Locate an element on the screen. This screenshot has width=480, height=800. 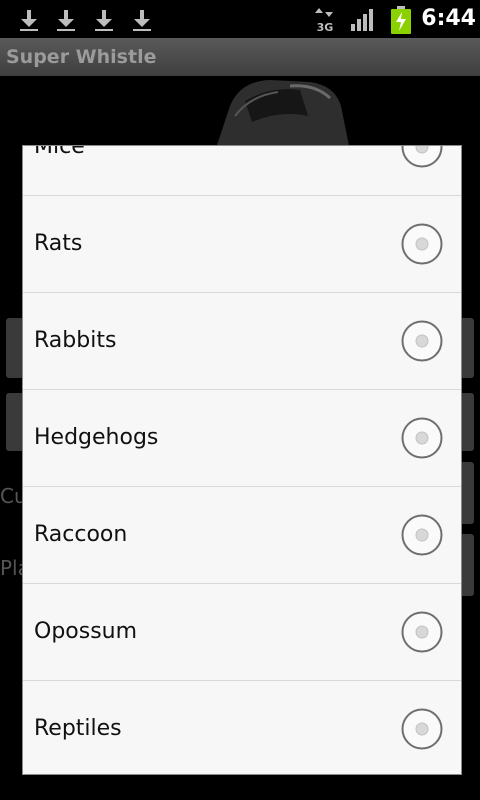
option-label: Hedgehogs is located at coordinates (96, 437).